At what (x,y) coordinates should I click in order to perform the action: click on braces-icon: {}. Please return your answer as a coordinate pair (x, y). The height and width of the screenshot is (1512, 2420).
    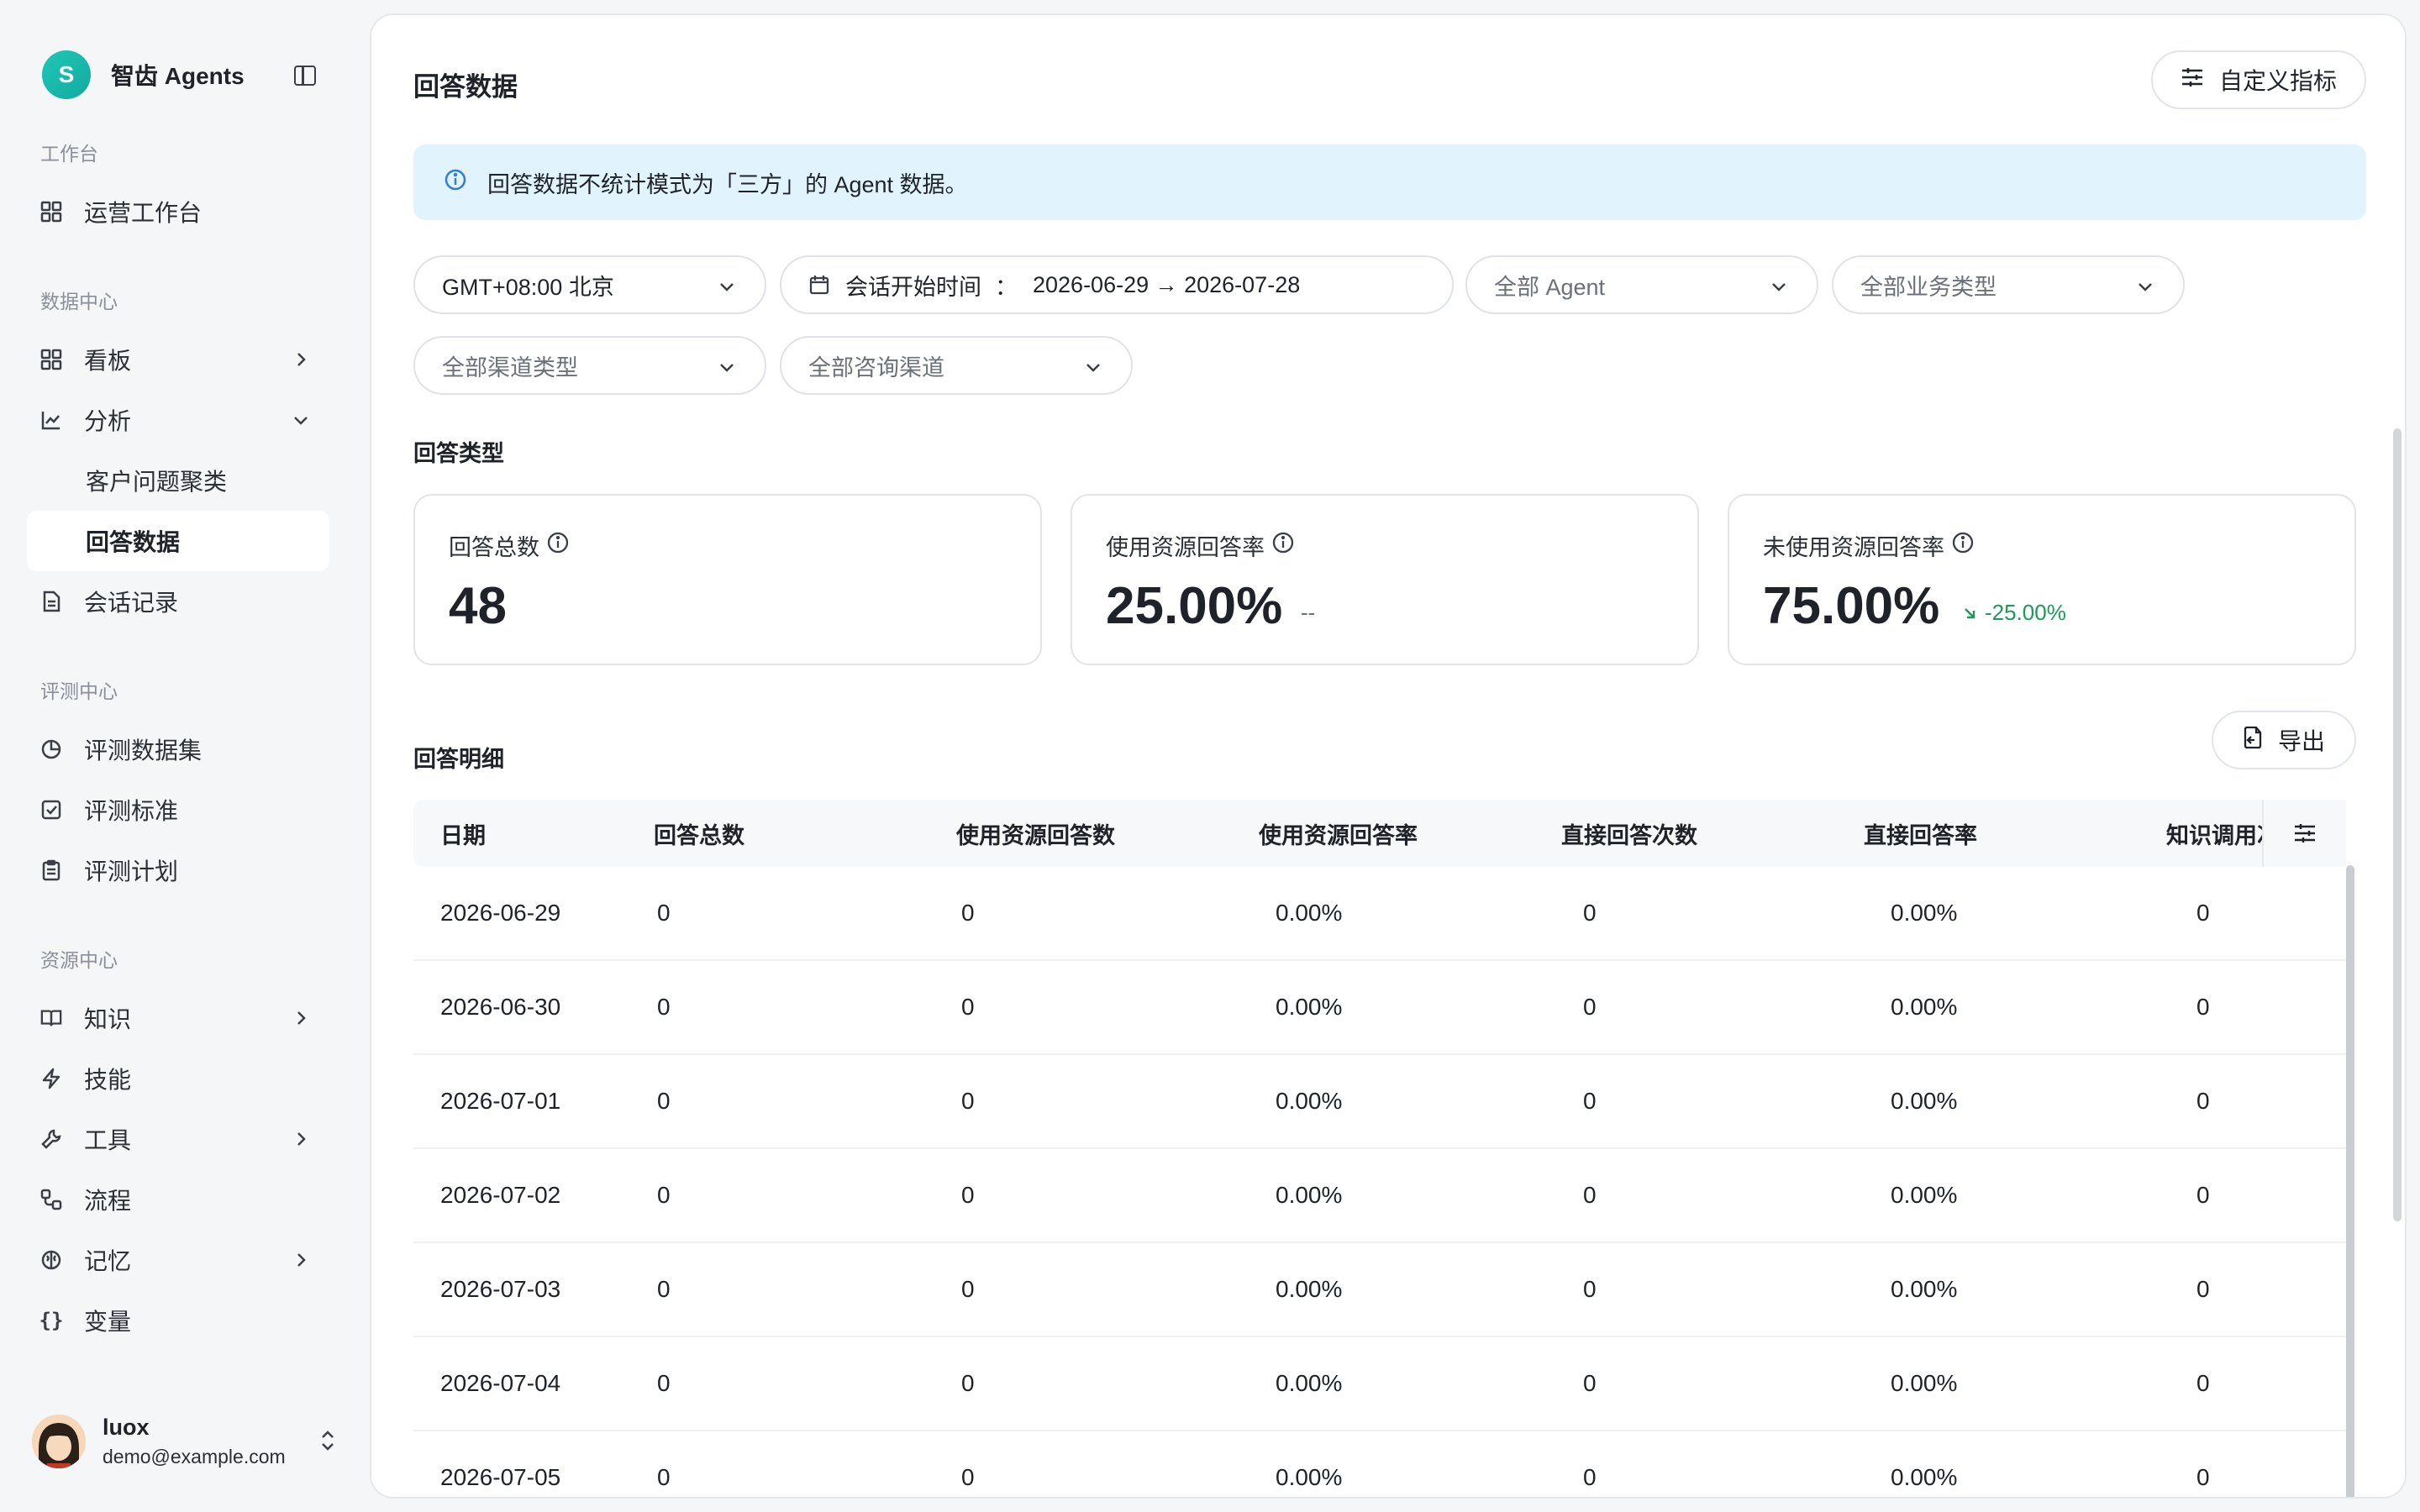
    Looking at the image, I should click on (52, 1320).